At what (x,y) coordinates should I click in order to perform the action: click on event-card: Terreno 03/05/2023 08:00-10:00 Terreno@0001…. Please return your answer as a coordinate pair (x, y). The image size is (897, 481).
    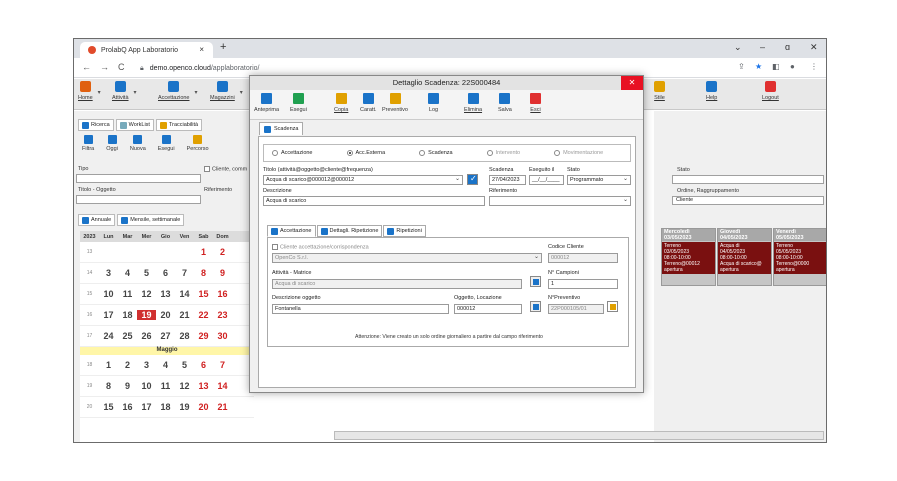
    Looking at the image, I should click on (688, 258).